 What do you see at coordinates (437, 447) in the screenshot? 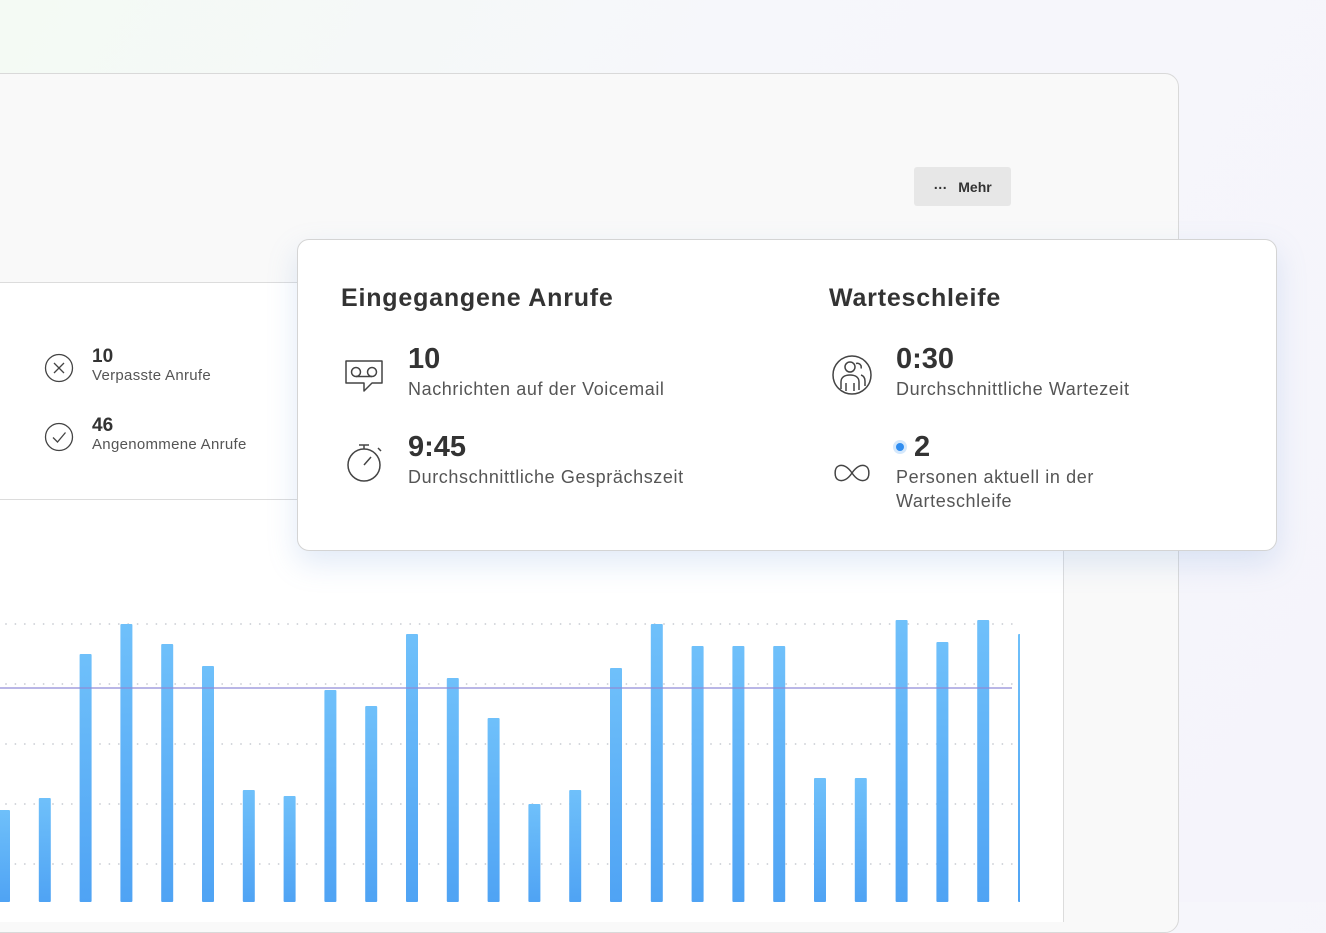
I see `talk-time-value: 9:45` at bounding box center [437, 447].